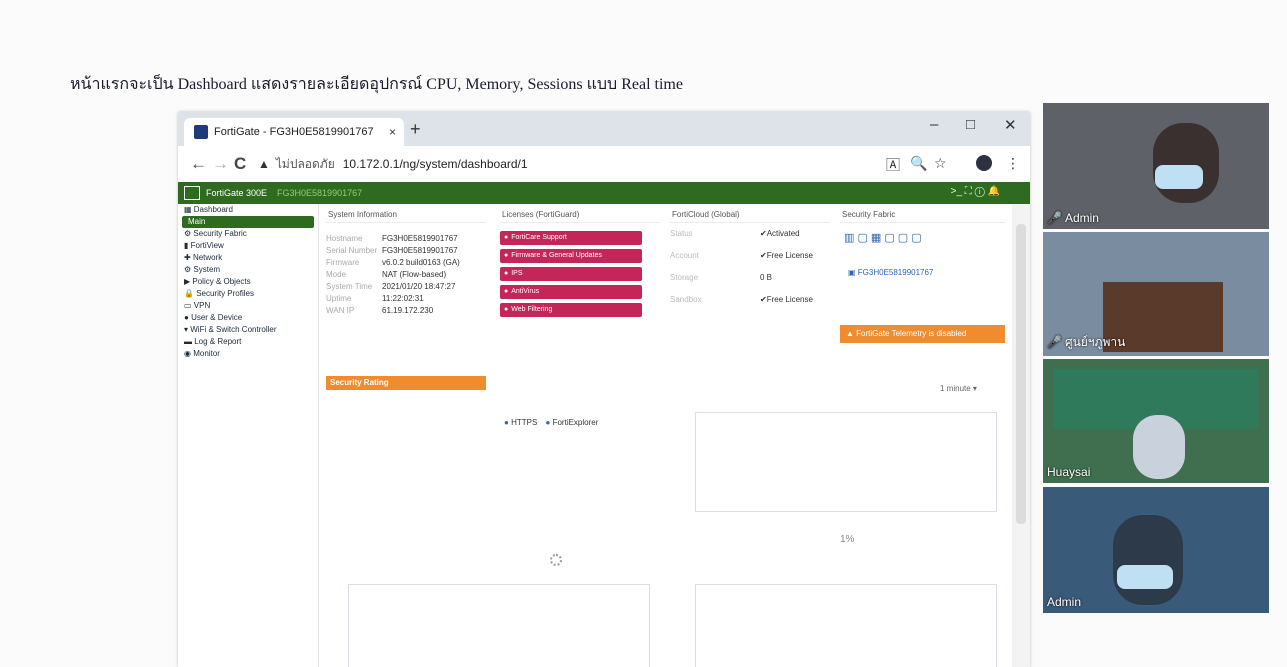 This screenshot has height=667, width=1287. I want to click on license-item: Web Filtering, so click(571, 310).